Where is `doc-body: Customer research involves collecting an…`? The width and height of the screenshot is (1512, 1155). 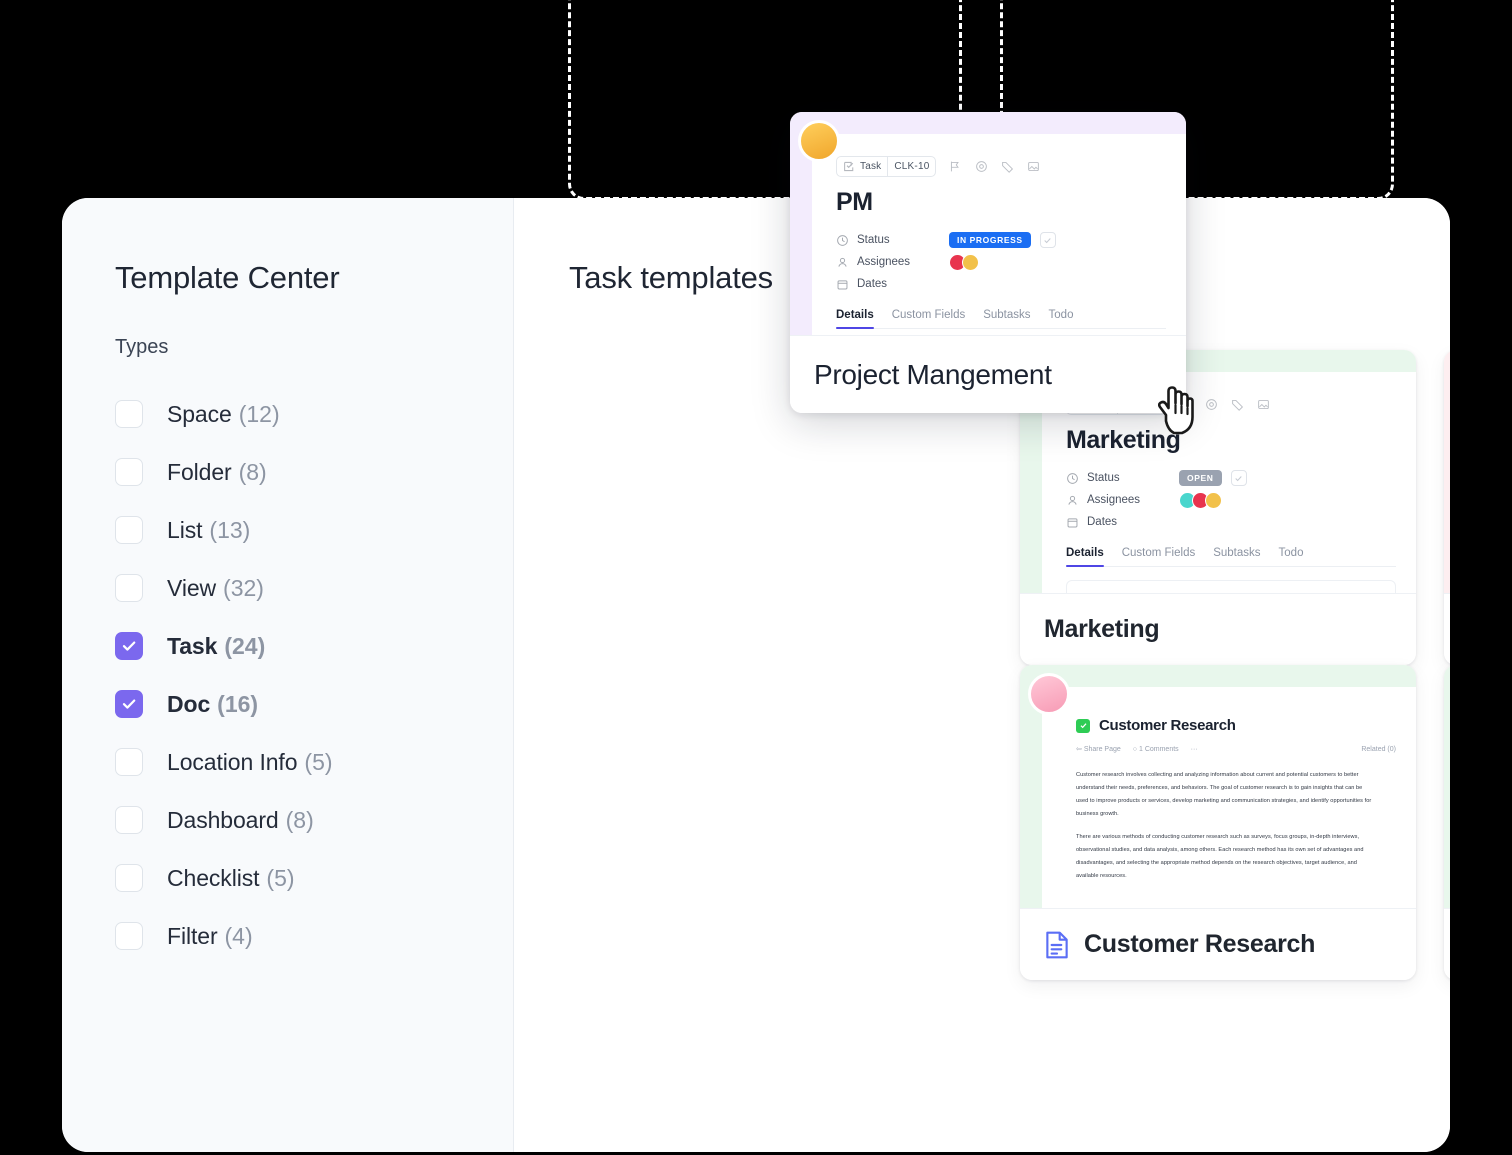
doc-body: Customer research involves collecting an… is located at coordinates (1226, 826).